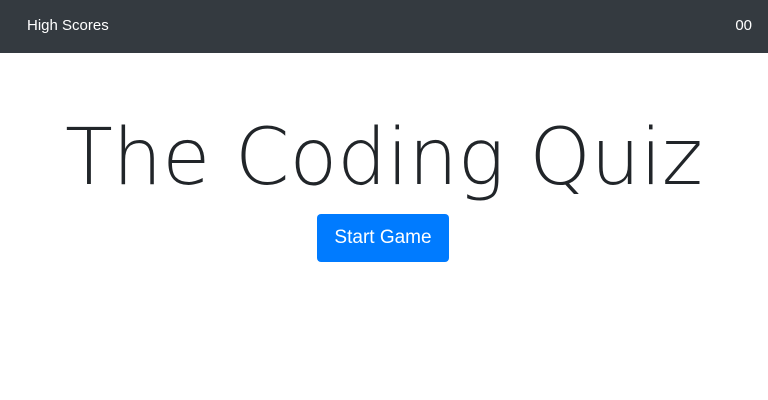 The height and width of the screenshot is (400, 768). Describe the element at coordinates (68, 26) in the screenshot. I see `high-scores-link: High Scores` at that location.